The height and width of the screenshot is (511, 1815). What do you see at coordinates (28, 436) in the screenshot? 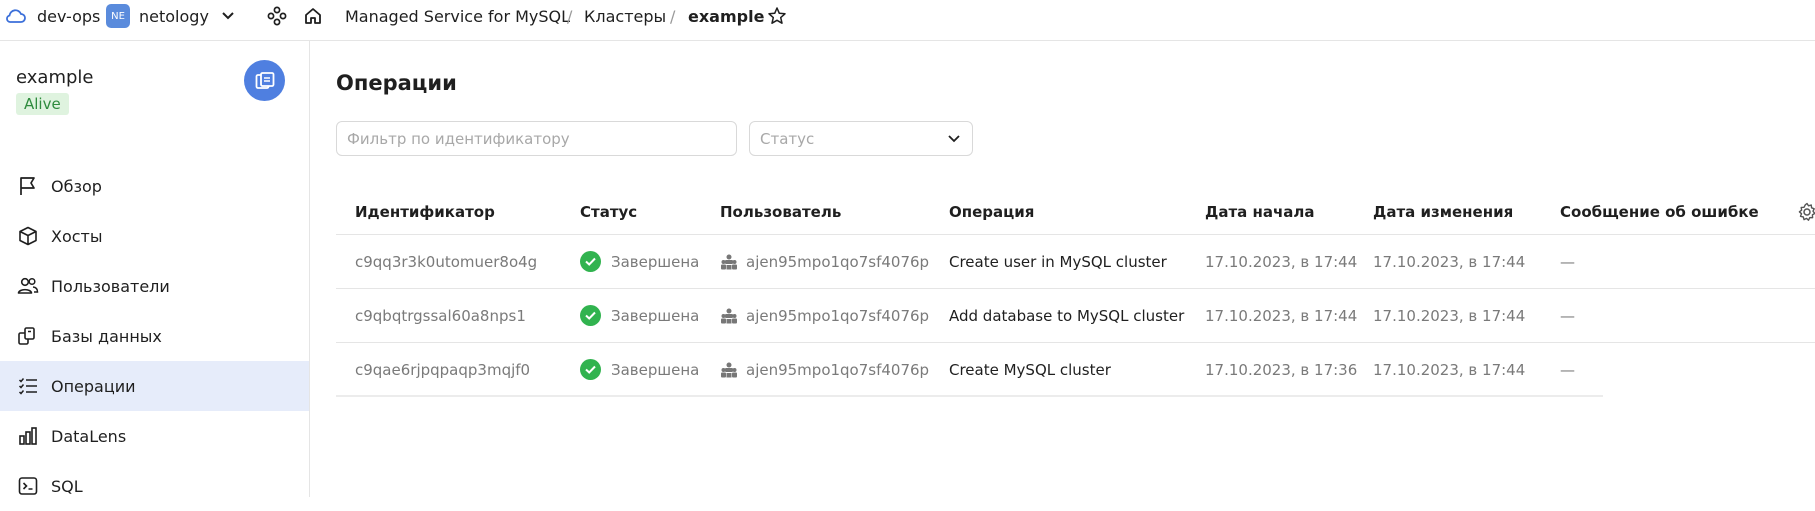
I see `bar-chart-icon` at bounding box center [28, 436].